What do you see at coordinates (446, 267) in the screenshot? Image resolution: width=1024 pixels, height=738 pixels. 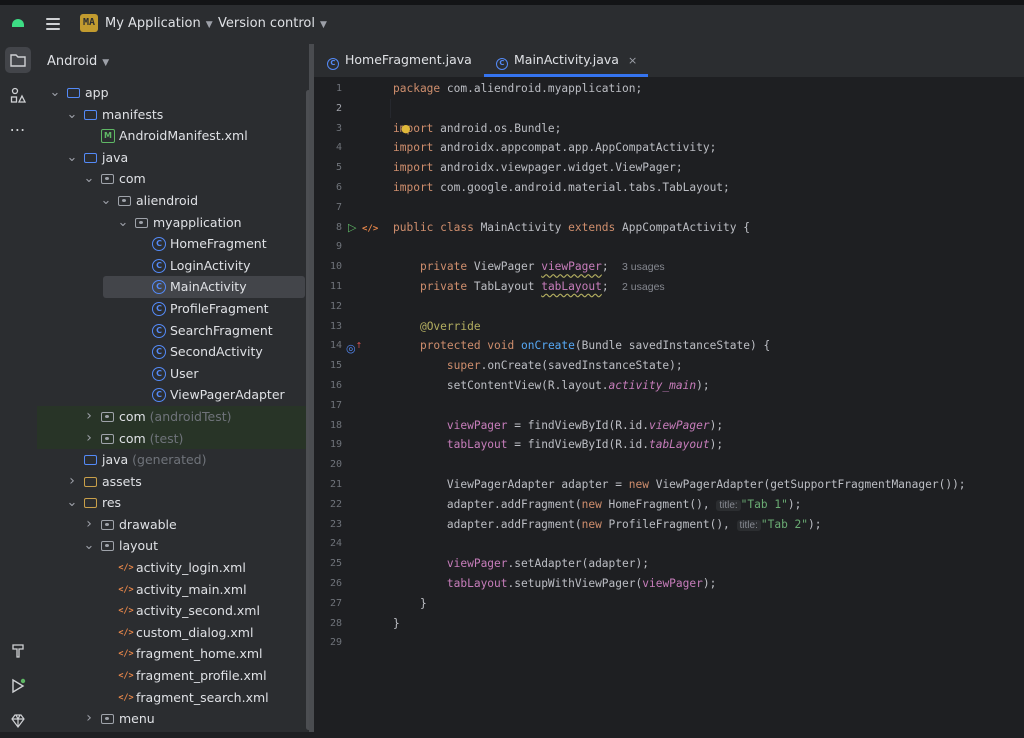 I see `code-token: private` at bounding box center [446, 267].